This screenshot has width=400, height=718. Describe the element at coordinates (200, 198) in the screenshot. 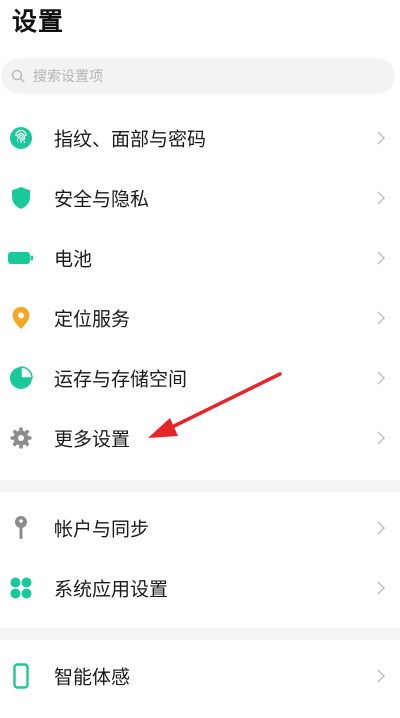

I see `settings-item-security-privacy: 安全与隐私` at that location.